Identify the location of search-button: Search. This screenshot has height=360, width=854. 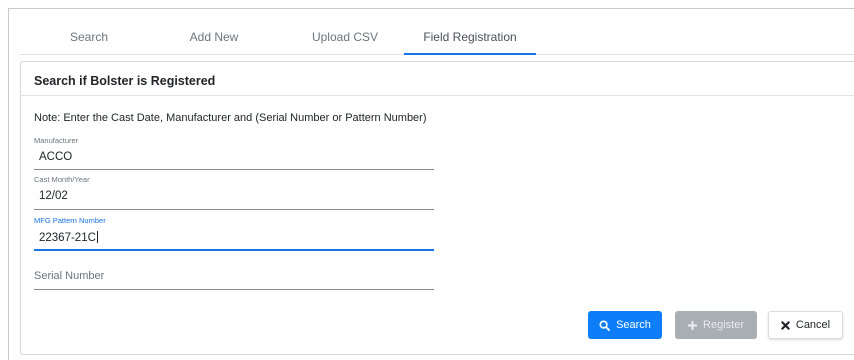
(625, 325).